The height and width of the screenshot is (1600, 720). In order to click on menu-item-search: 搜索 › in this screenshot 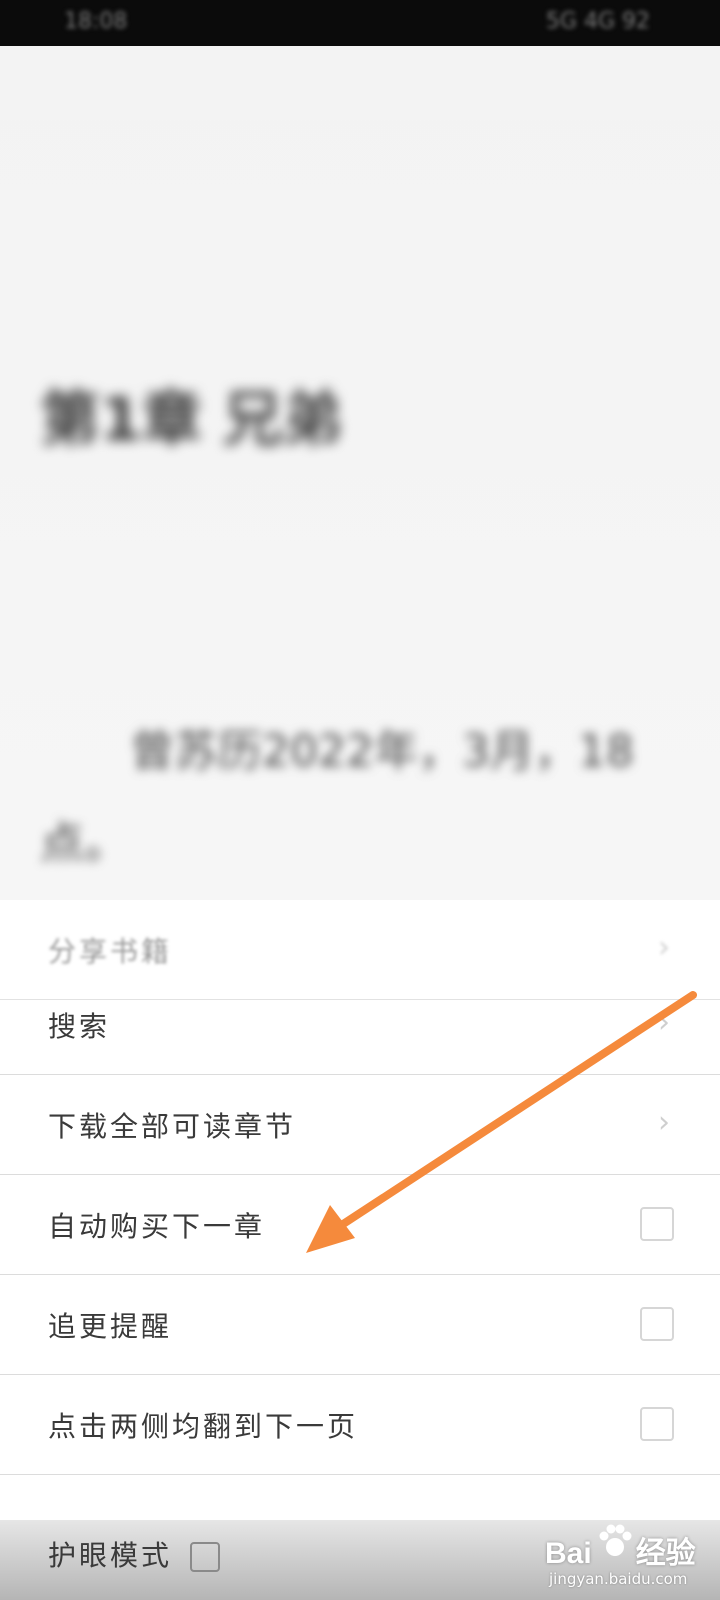, I will do `click(360, 1025)`.